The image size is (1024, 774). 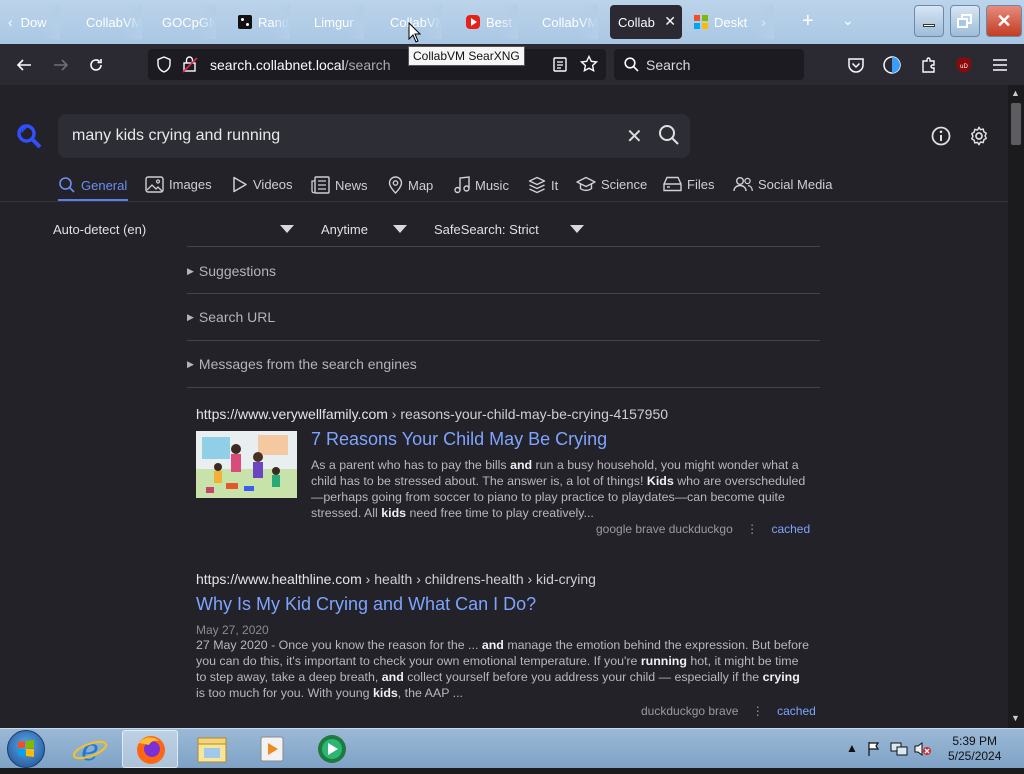 What do you see at coordinates (874, 749) in the screenshot?
I see `flag-icon` at bounding box center [874, 749].